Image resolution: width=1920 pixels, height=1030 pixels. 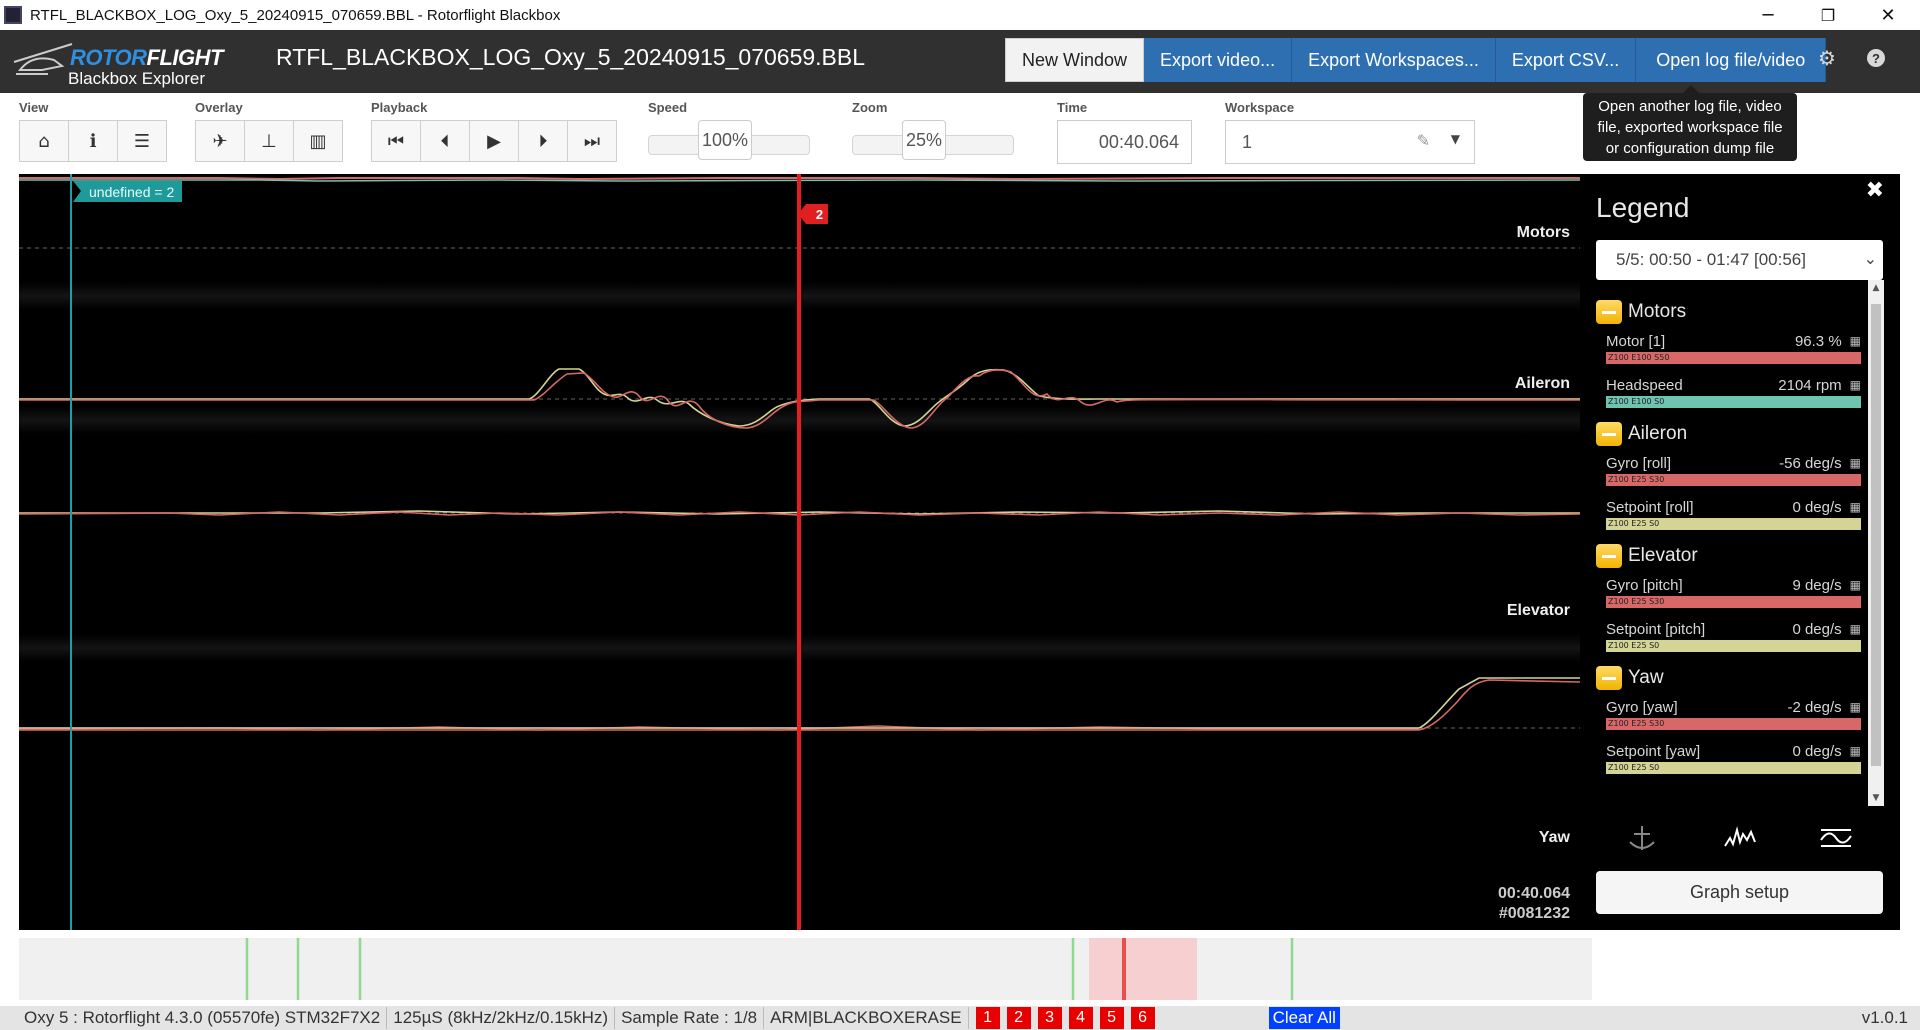 I want to click on field-scale-bar: Z100 E25 S30, so click(x=1733, y=602).